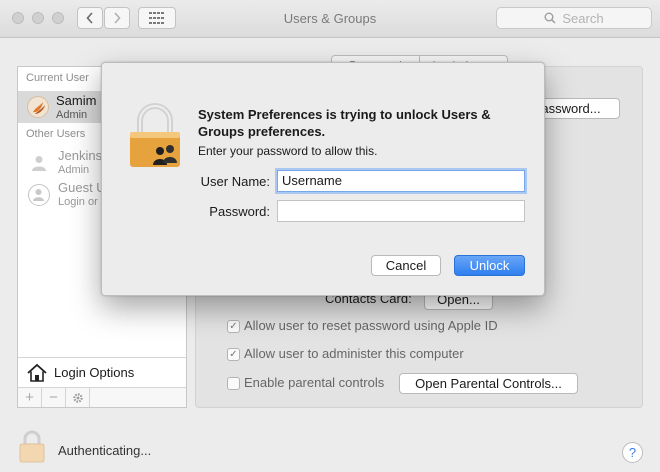 The image size is (660, 472). What do you see at coordinates (233, 383) in the screenshot?
I see `parental-controls-checkbox` at bounding box center [233, 383].